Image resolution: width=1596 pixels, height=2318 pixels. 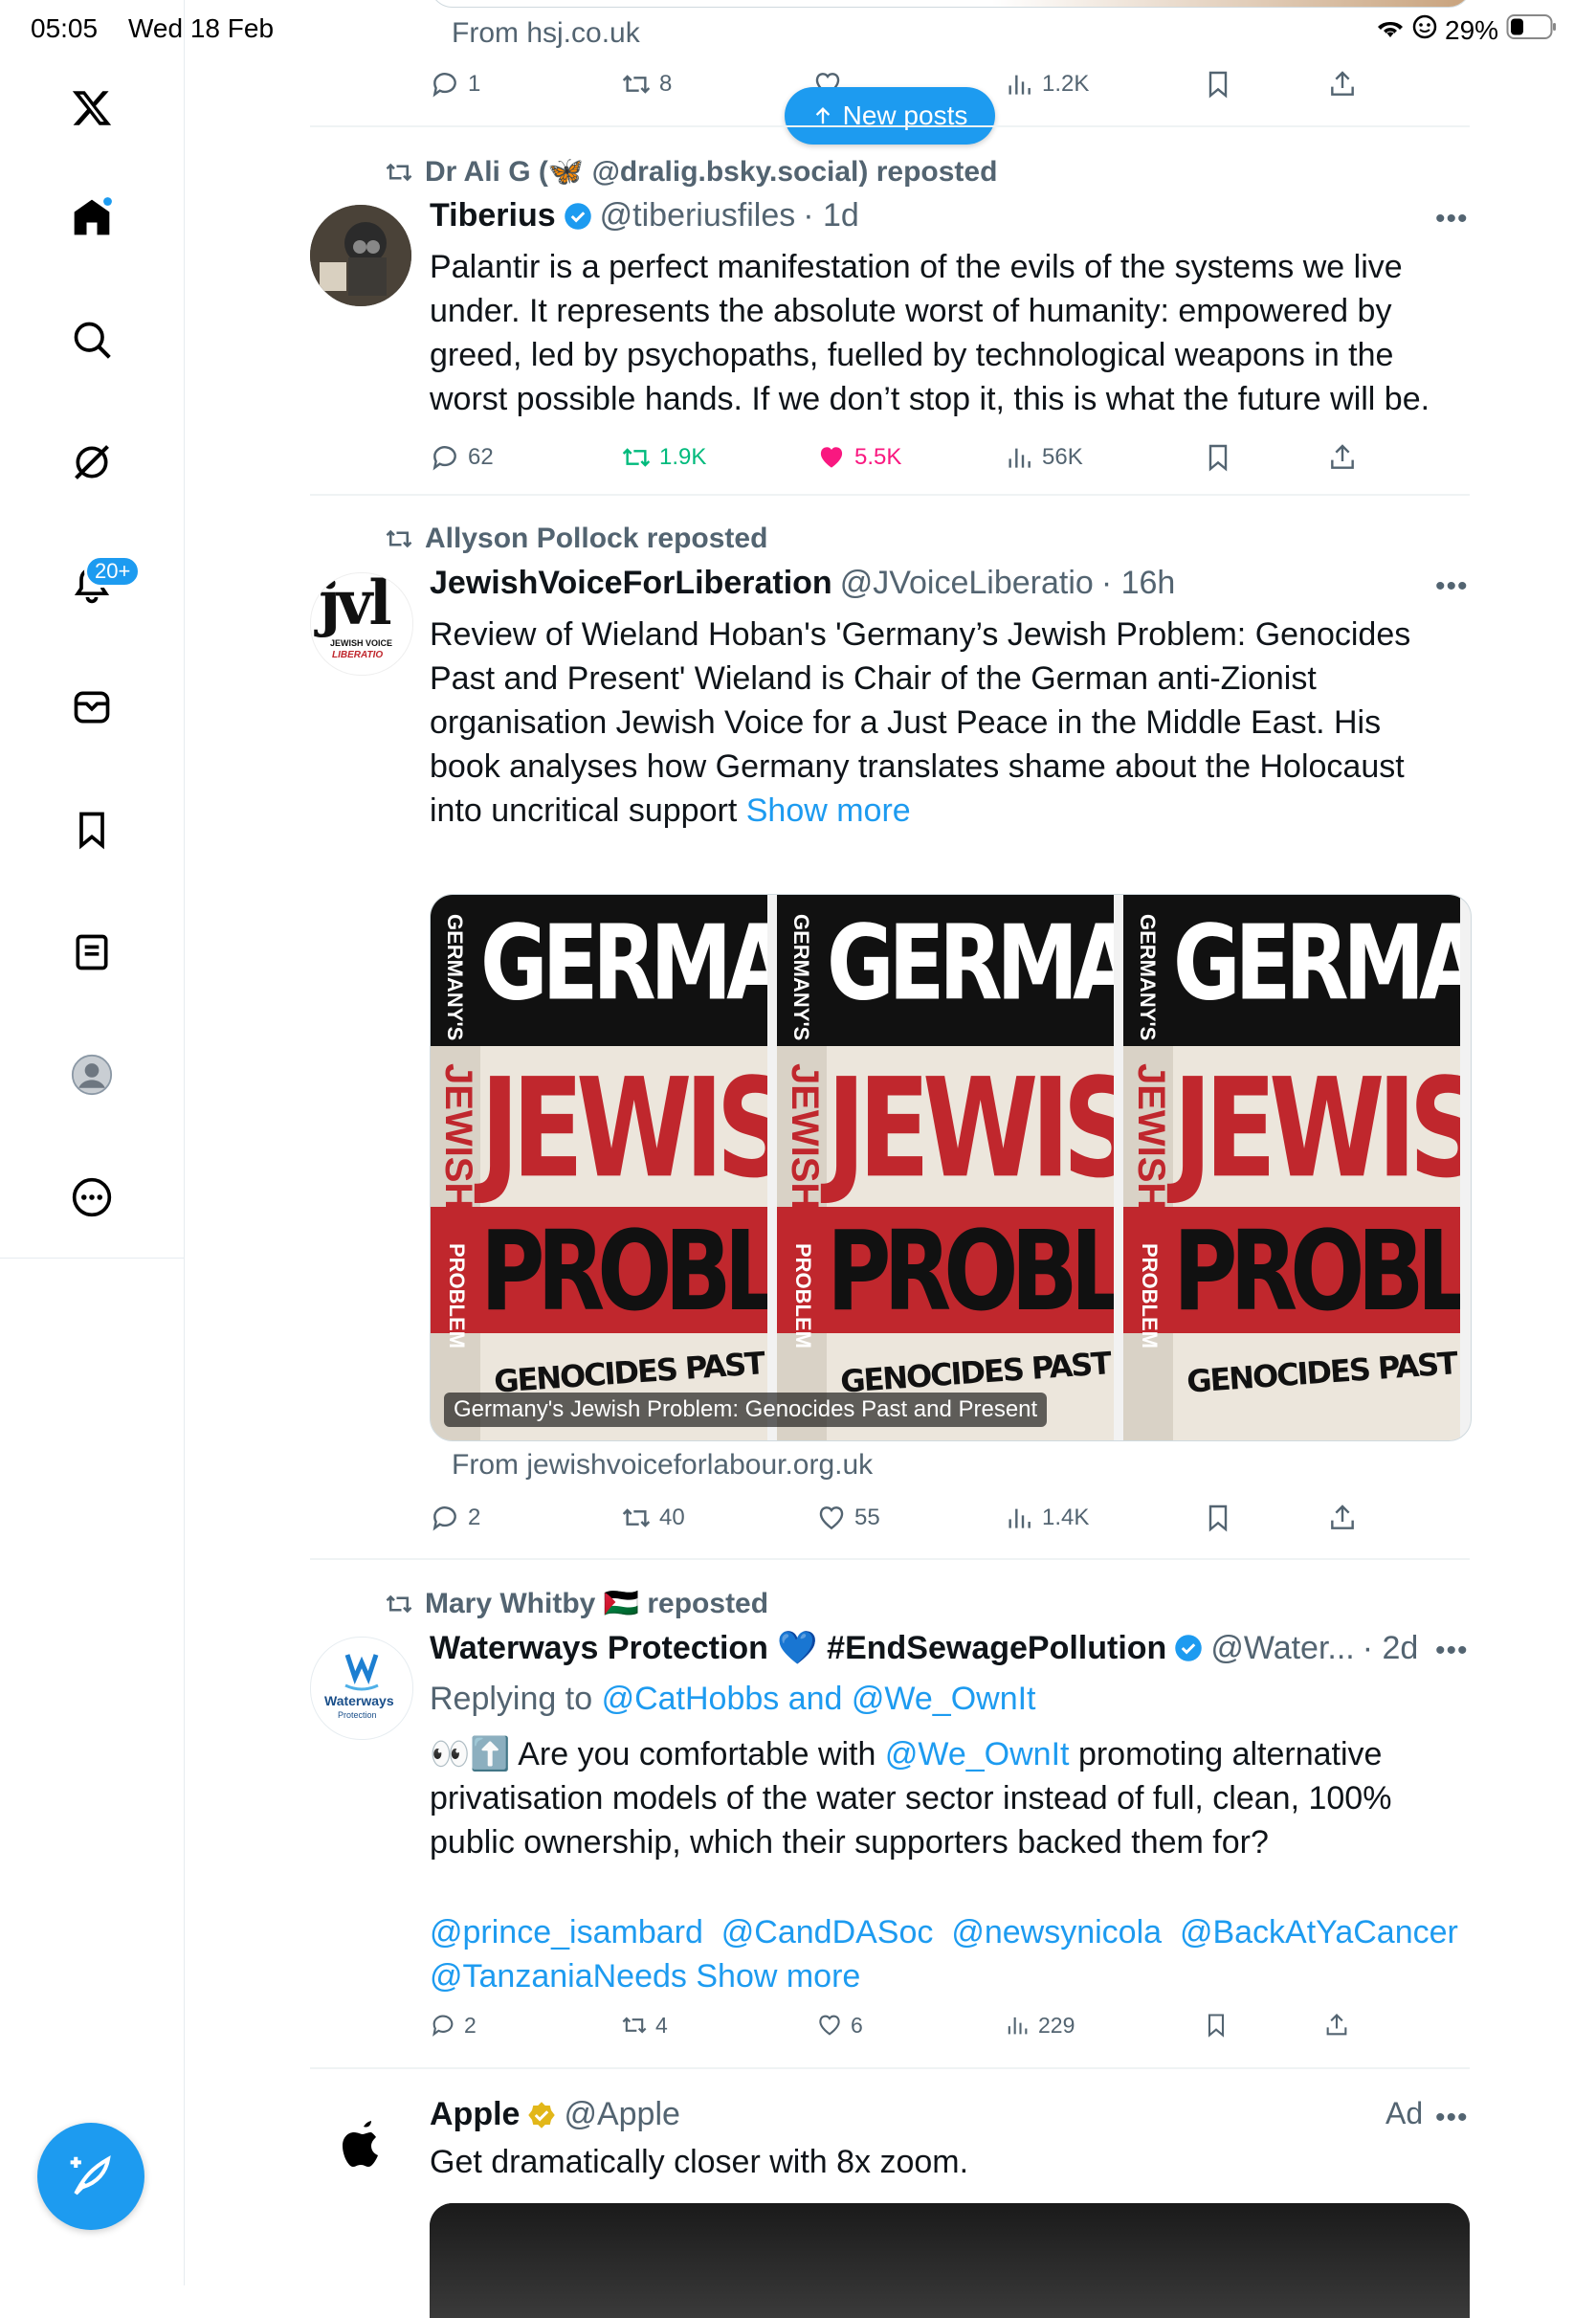 What do you see at coordinates (1319, 1932) in the screenshot?
I see `mention-link: @BackAtYaCancer` at bounding box center [1319, 1932].